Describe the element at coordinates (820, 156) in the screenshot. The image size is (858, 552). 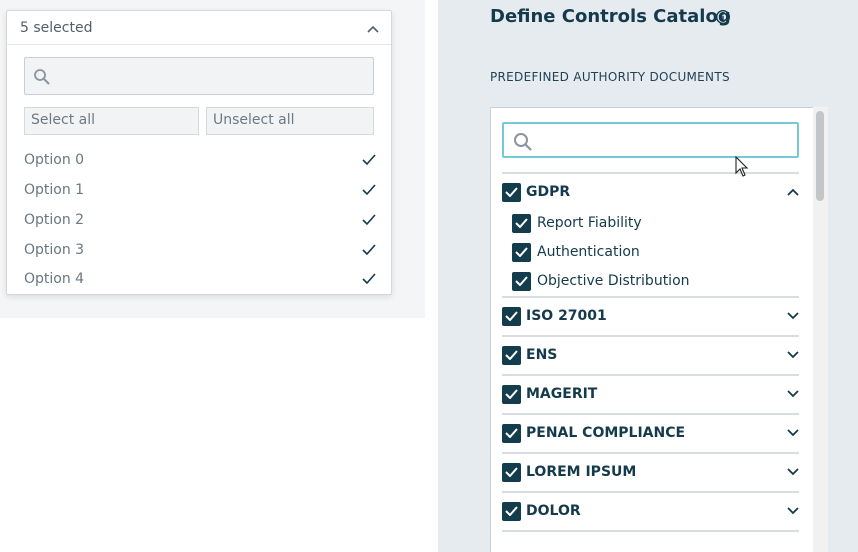
I see `scrollbar-thumb` at that location.